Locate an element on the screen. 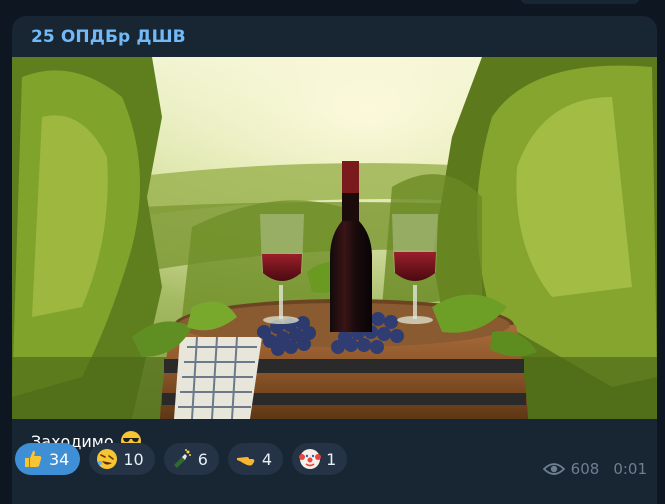  champagne-bottle-icon is located at coordinates (182, 458).